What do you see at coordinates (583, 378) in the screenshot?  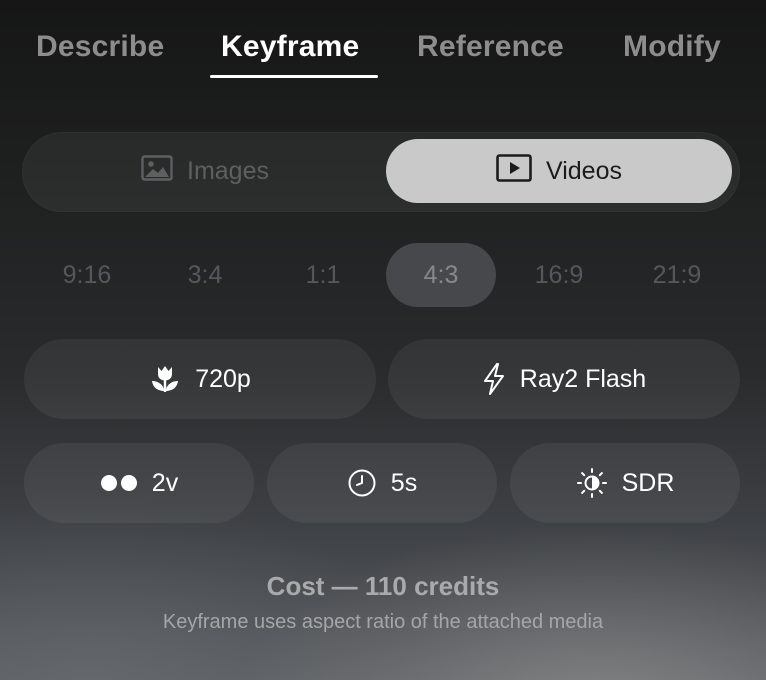 I see `model-label: Ray2 Flash` at bounding box center [583, 378].